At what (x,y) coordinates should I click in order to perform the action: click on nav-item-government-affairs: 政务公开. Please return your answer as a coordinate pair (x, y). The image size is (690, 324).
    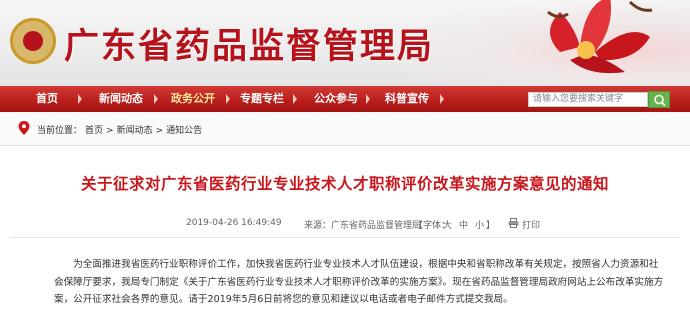
    Looking at the image, I should click on (193, 99).